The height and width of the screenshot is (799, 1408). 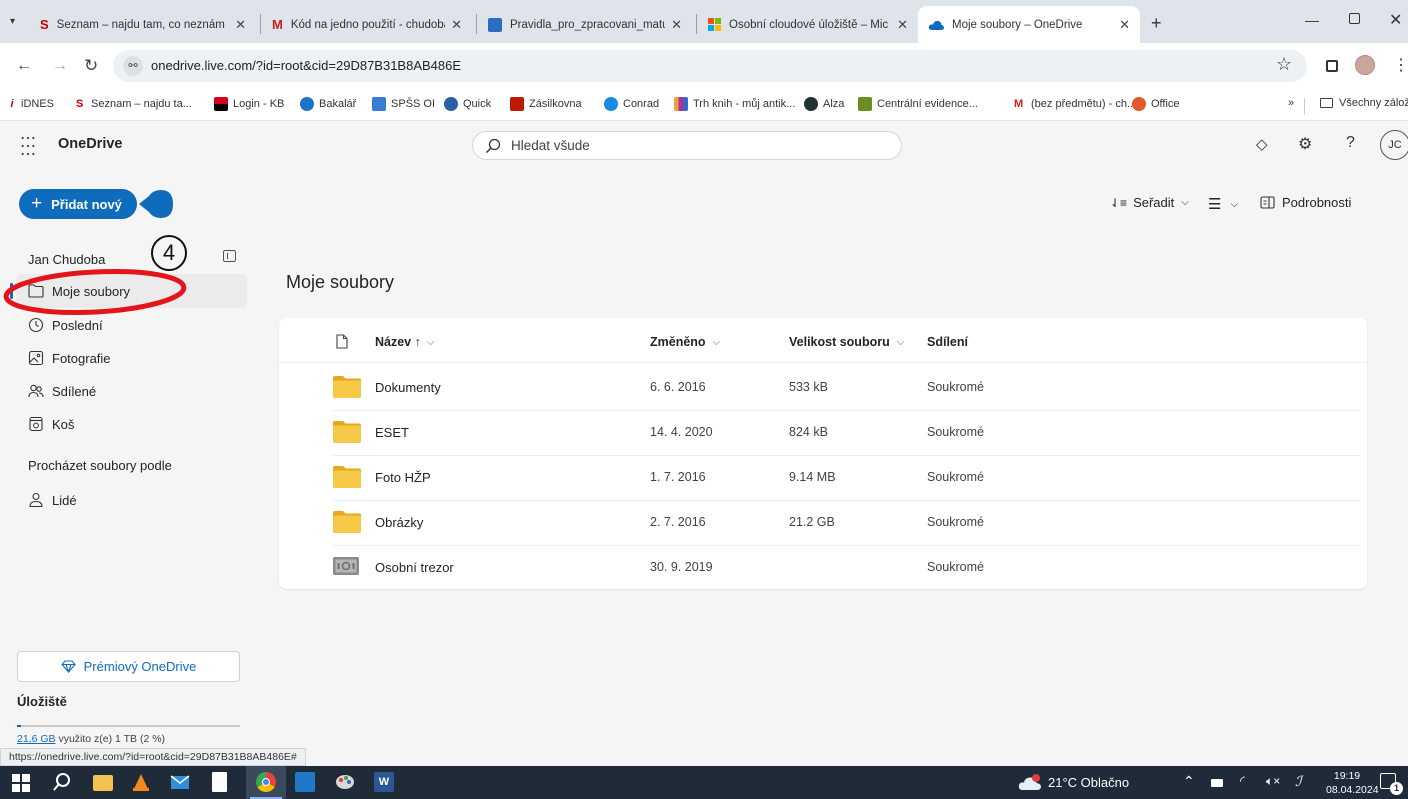 What do you see at coordinates (128, 666) in the screenshot?
I see `premium-onedrive-button: Prémiový OneDrive` at bounding box center [128, 666].